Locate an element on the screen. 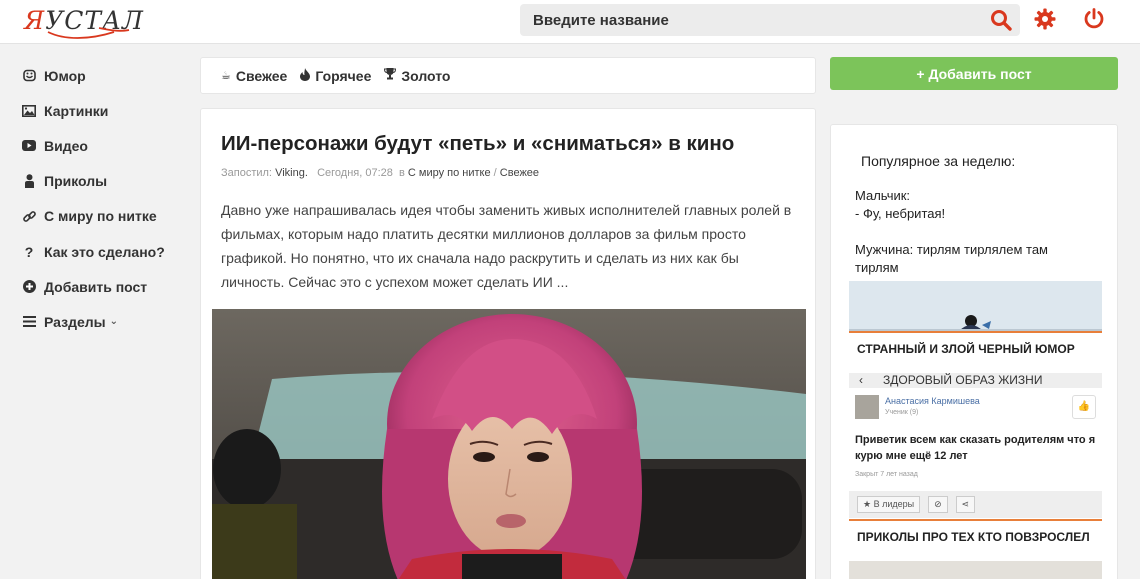  add-post-button: + Добавить пост is located at coordinates (974, 73).